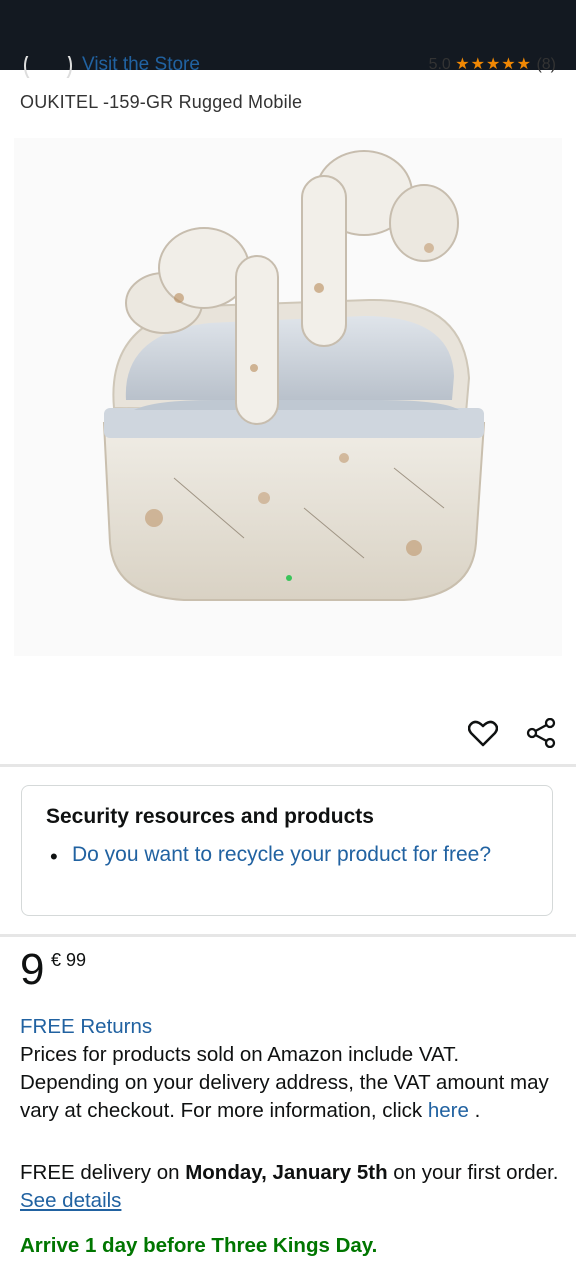 Image resolution: width=576 pixels, height=1280 pixels. Describe the element at coordinates (288, 67) in the screenshot. I see `store-row: Visit the Store 5.0 ★★★★★ (8)` at that location.